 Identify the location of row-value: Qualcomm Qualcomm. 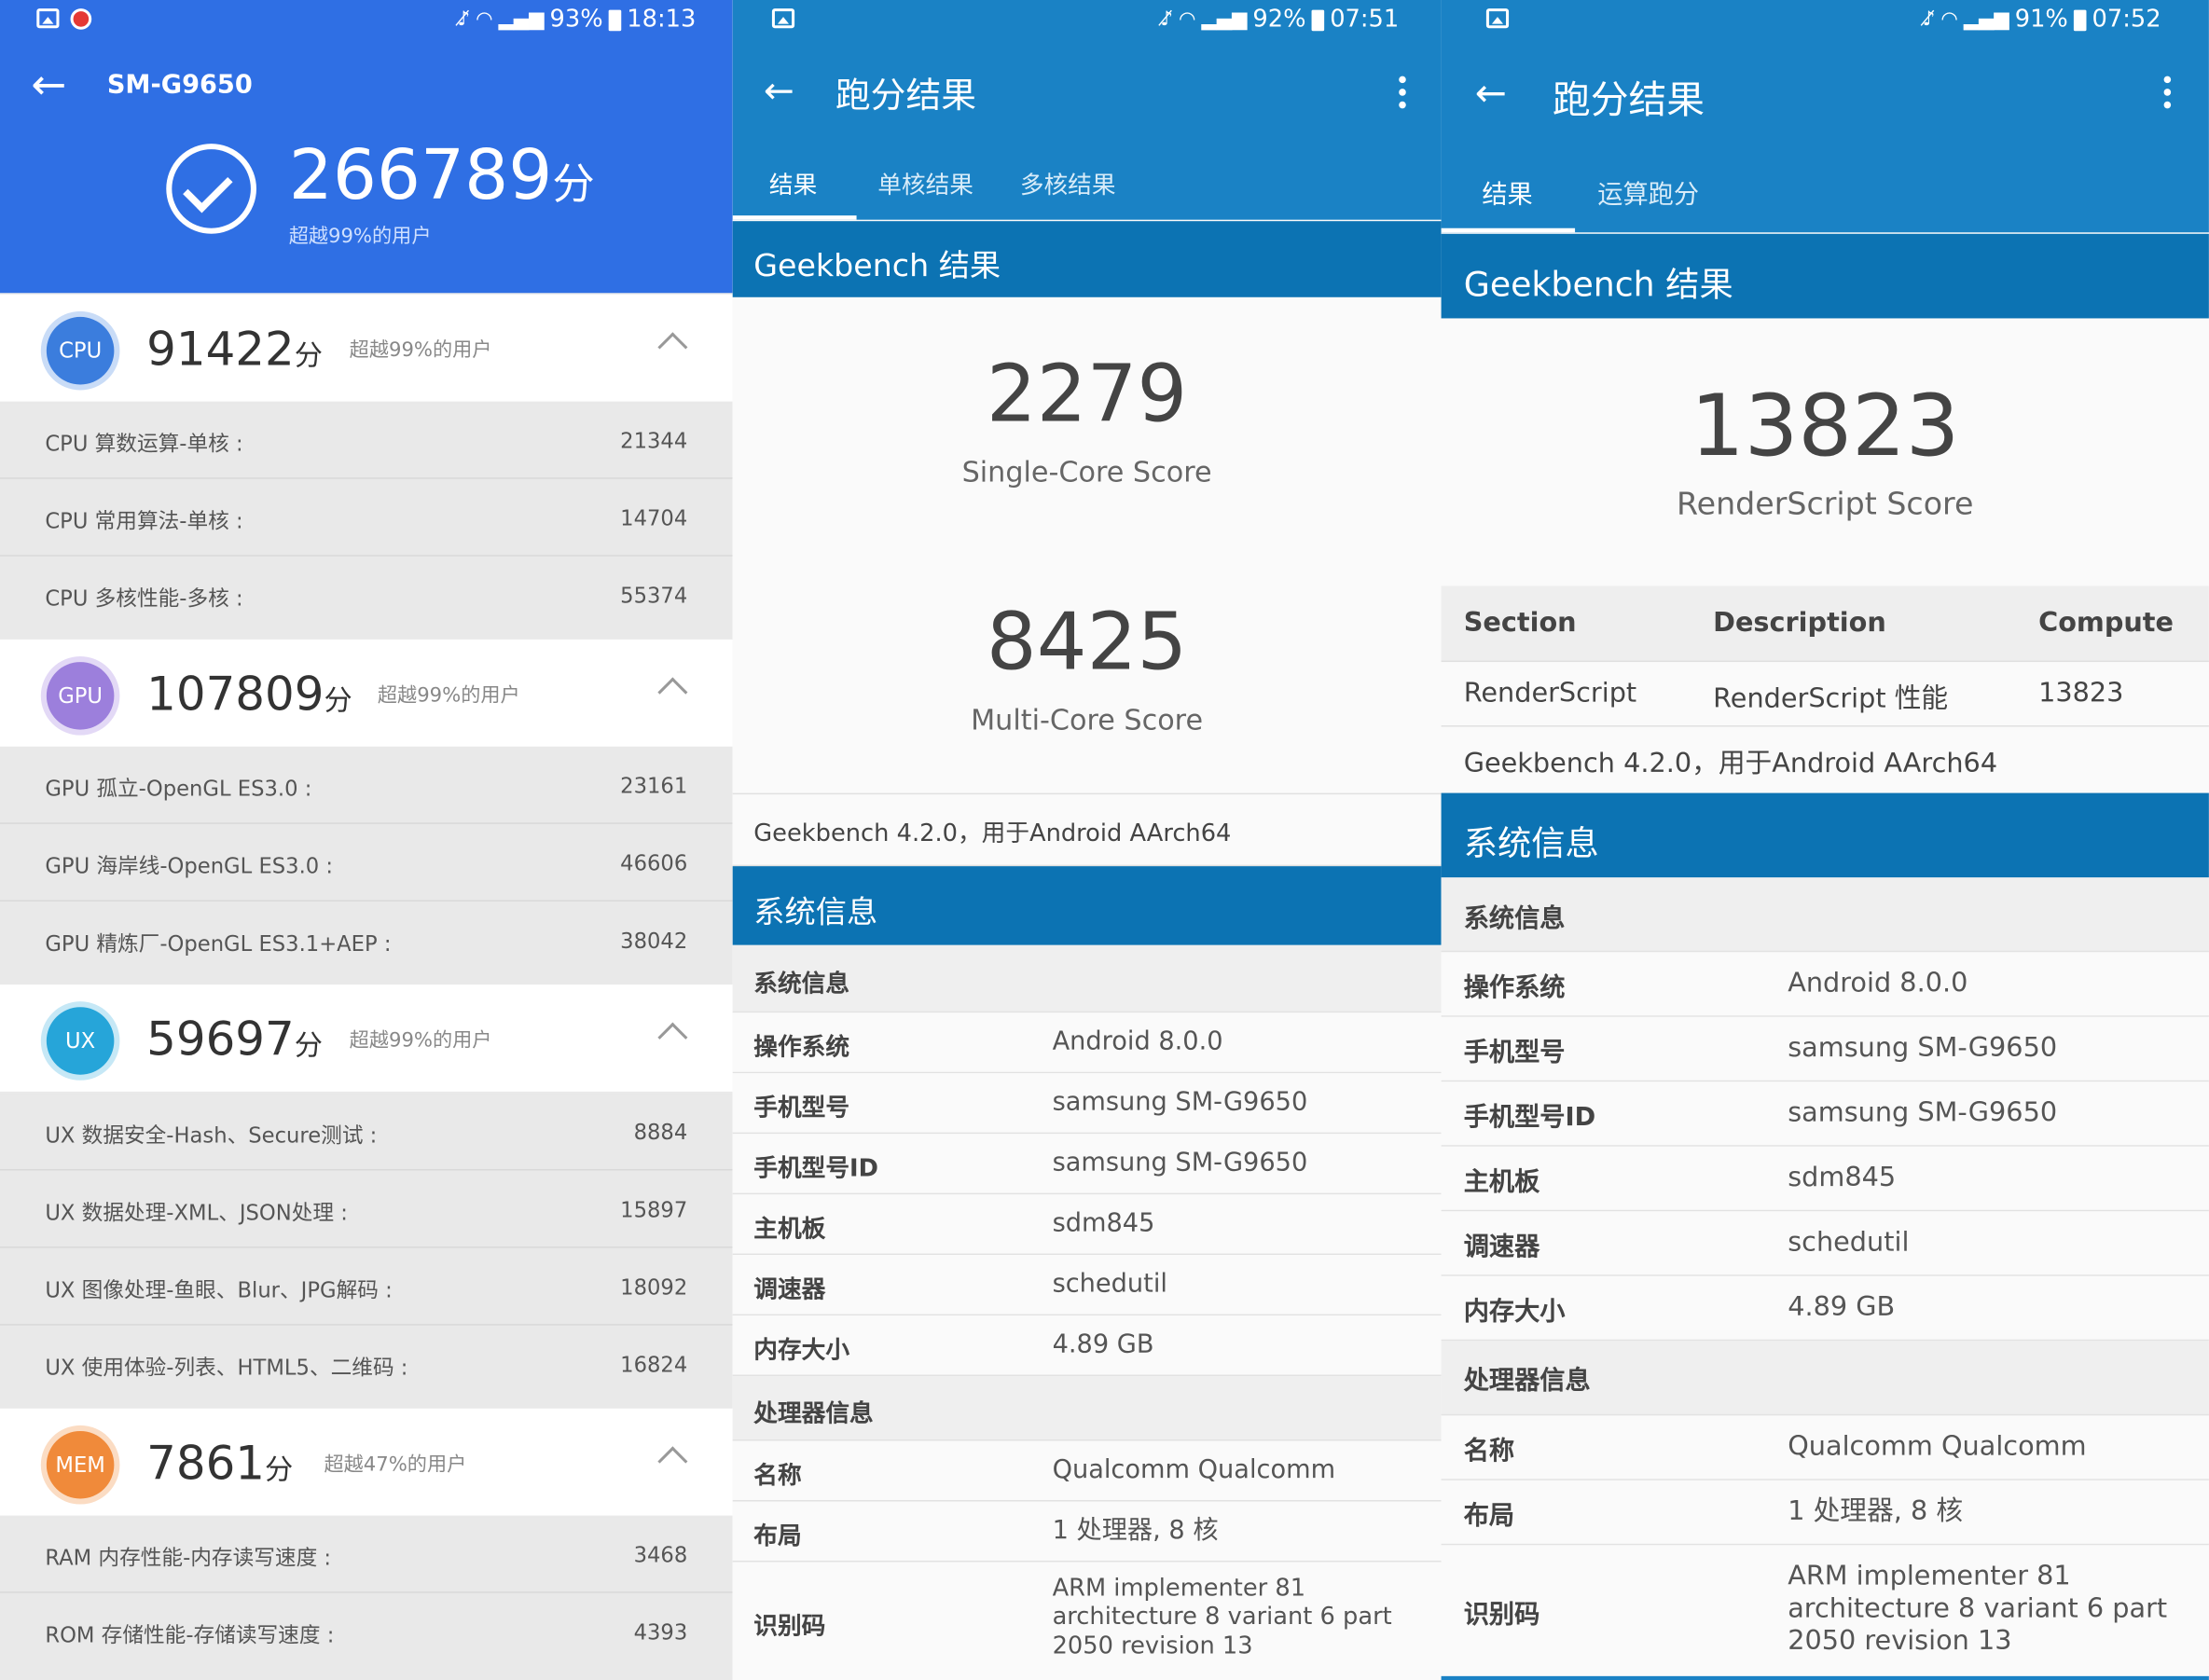
(1194, 1469).